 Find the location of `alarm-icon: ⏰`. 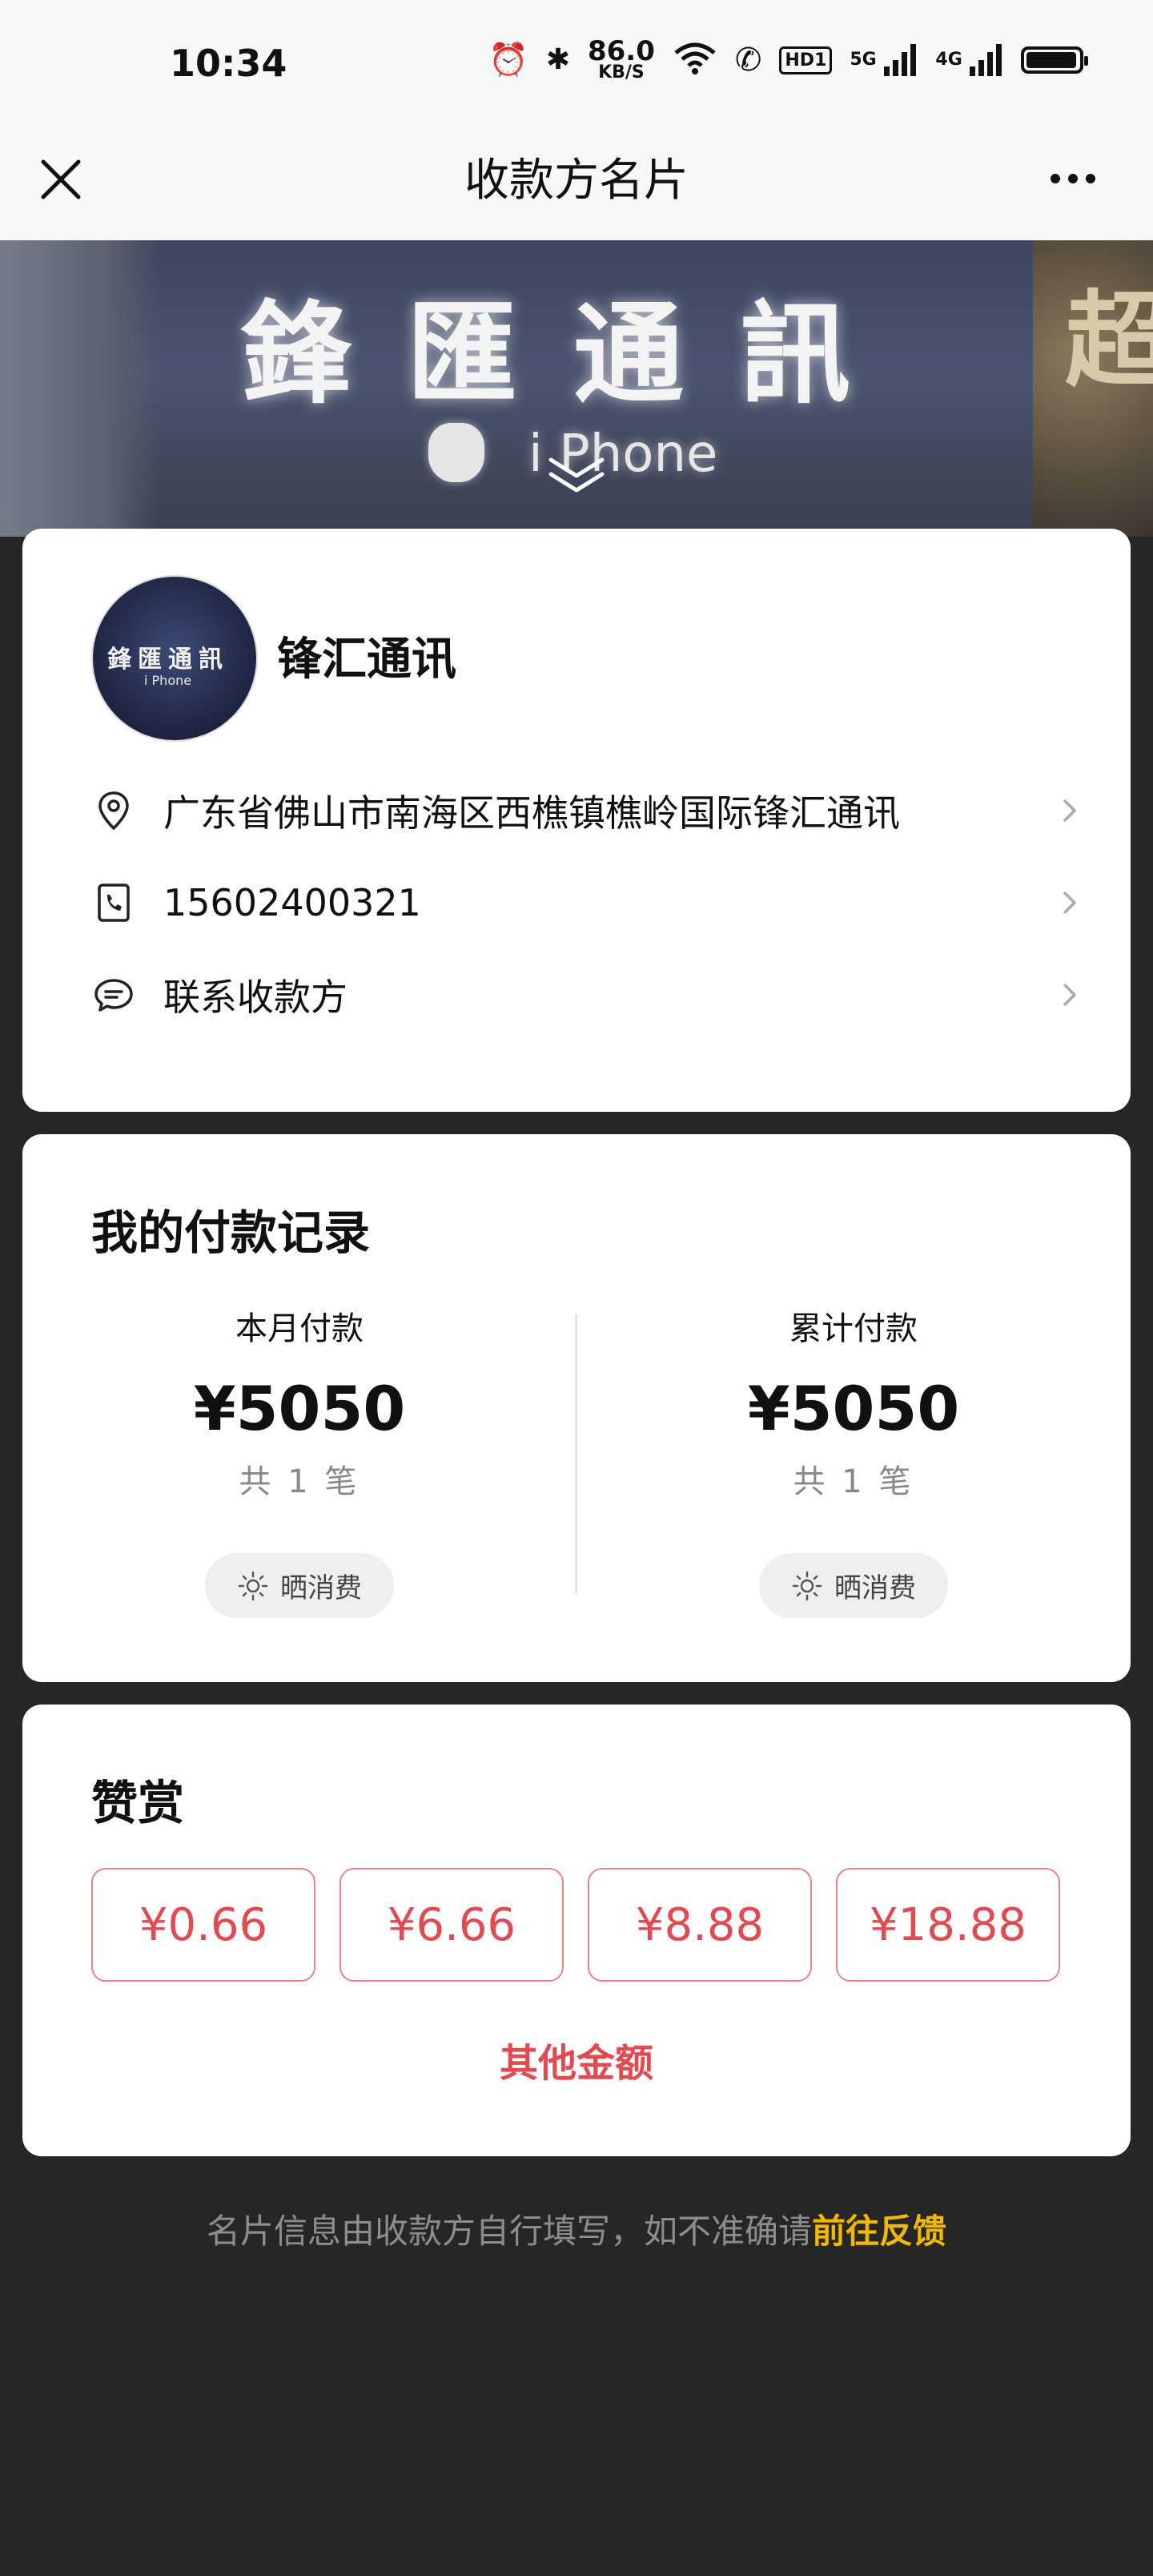

alarm-icon: ⏰ is located at coordinates (508, 60).